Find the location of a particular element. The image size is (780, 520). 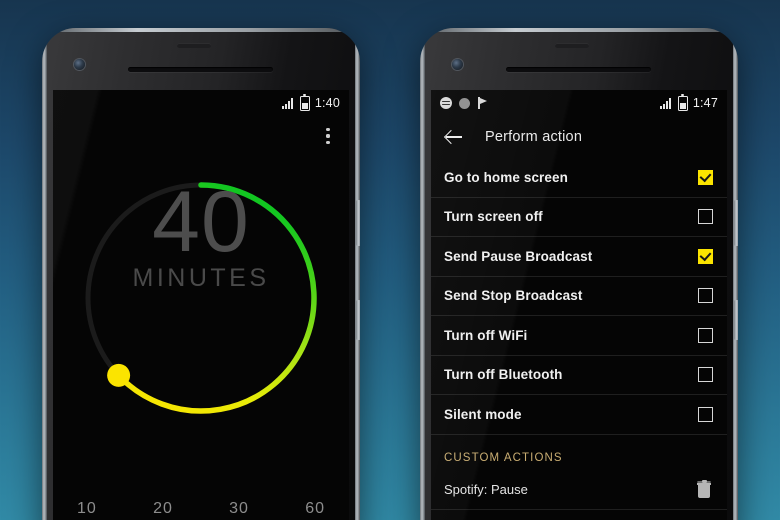

section-title: CUSTOM ACTIONS is located at coordinates (503, 457).